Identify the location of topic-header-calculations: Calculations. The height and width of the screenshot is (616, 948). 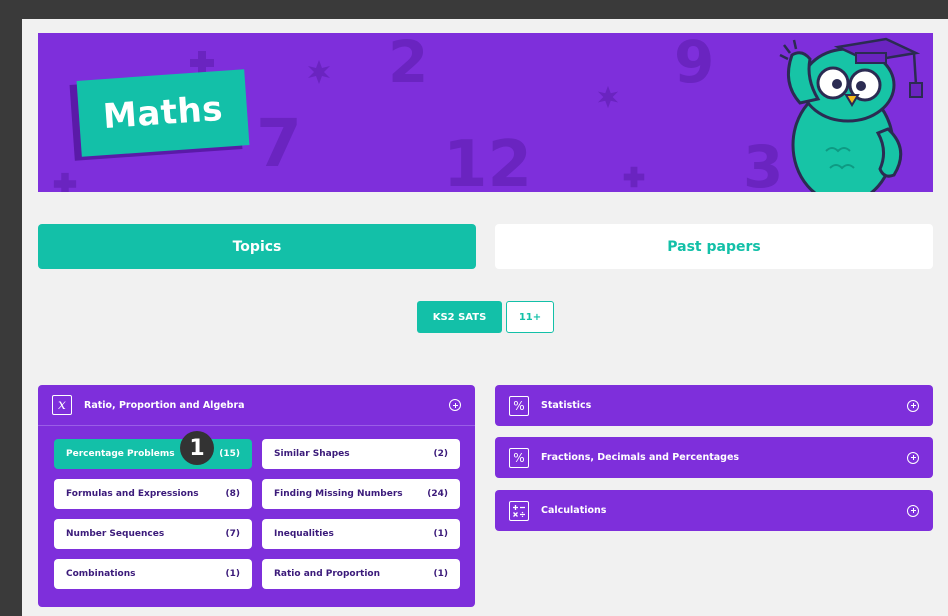
(714, 510).